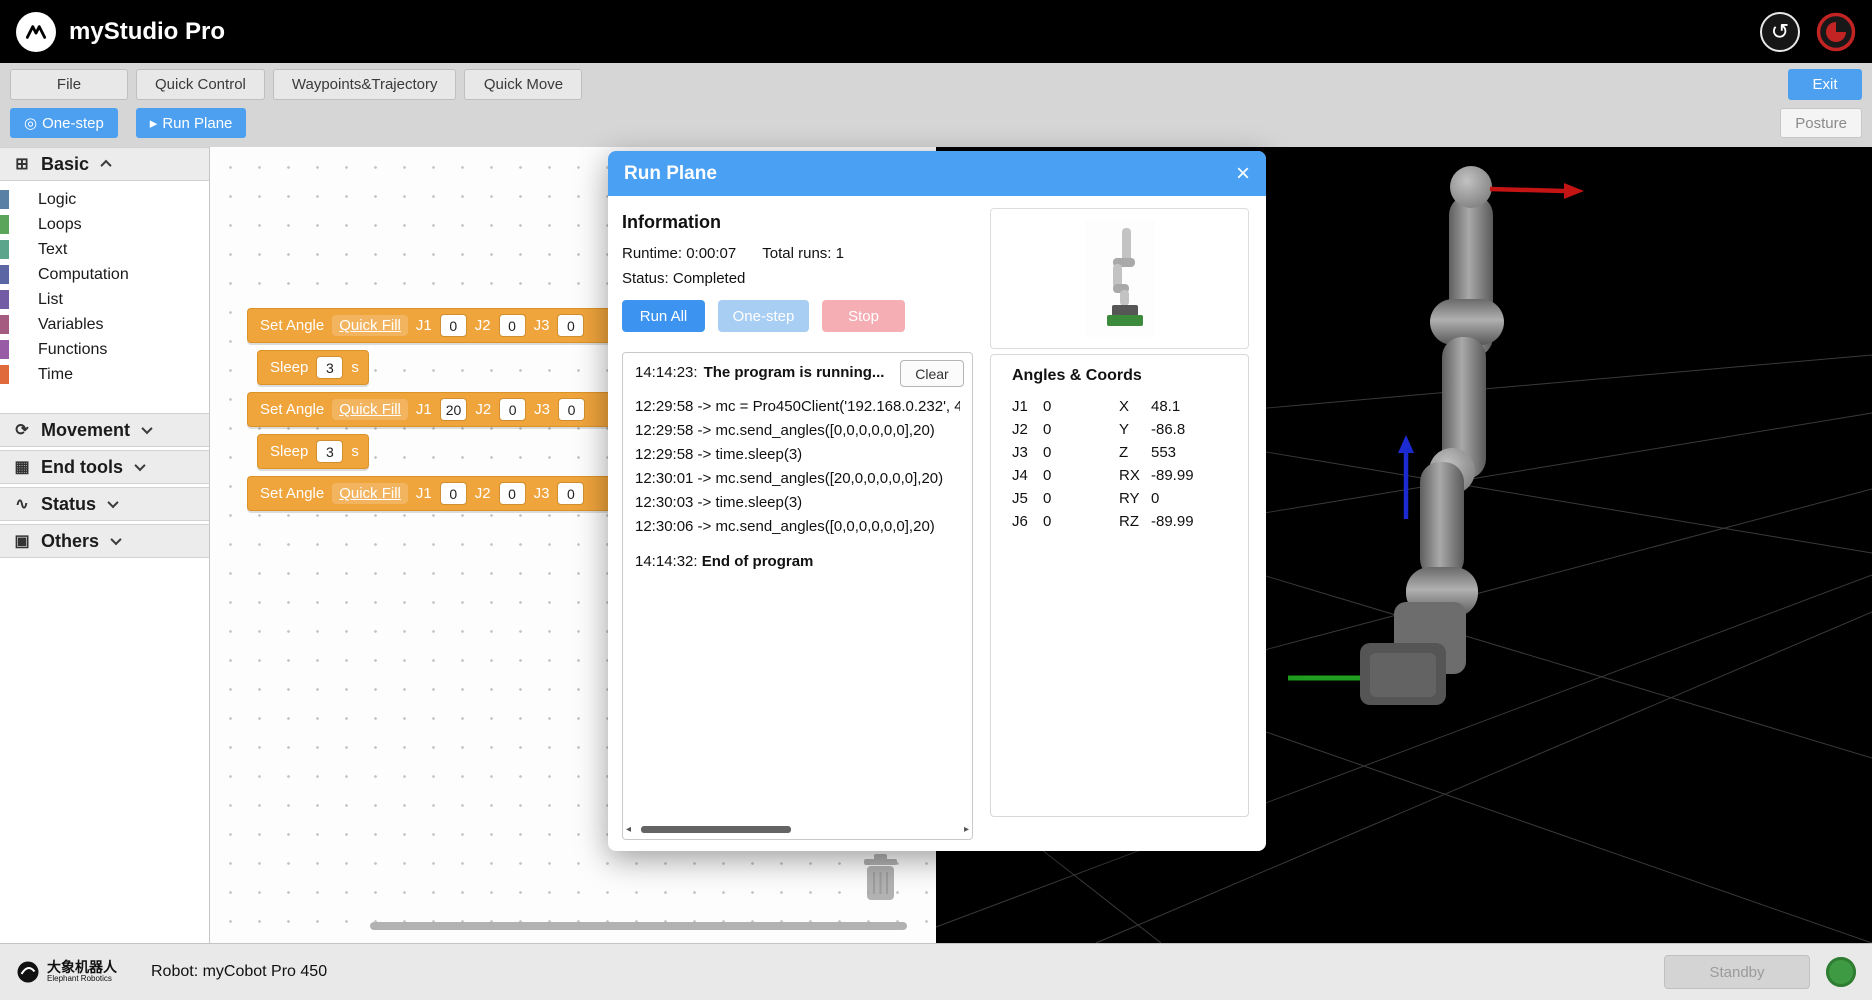 The width and height of the screenshot is (1872, 1000). Describe the element at coordinates (482, 325) in the screenshot. I see `field-name: J2` at that location.